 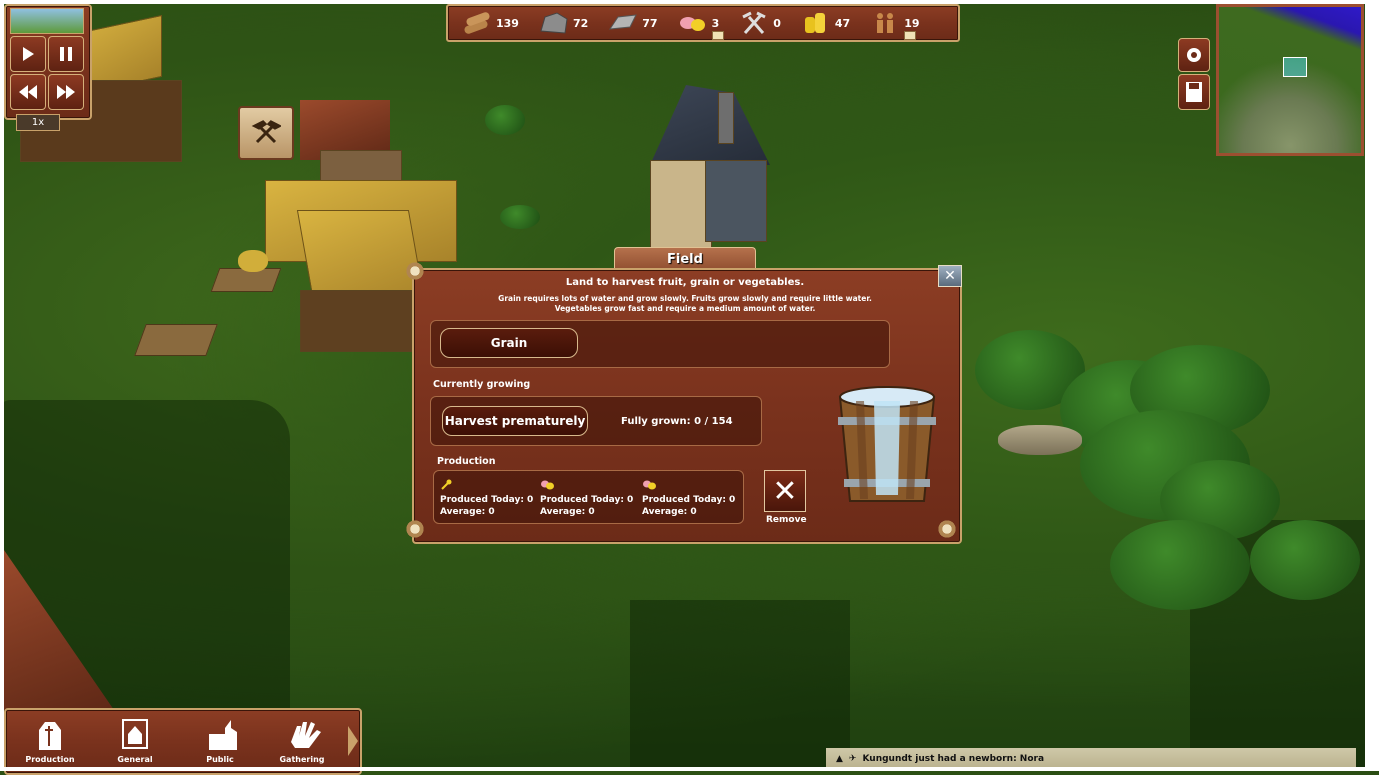 I want to click on pause-button, so click(x=66, y=54).